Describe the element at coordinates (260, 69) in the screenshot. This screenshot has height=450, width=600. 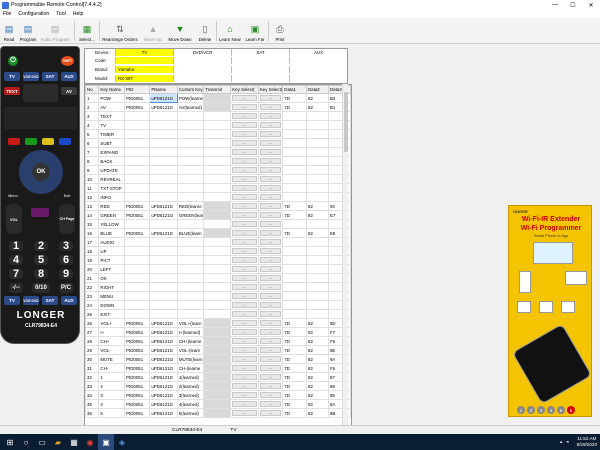
I see `brand-field-sat` at that location.